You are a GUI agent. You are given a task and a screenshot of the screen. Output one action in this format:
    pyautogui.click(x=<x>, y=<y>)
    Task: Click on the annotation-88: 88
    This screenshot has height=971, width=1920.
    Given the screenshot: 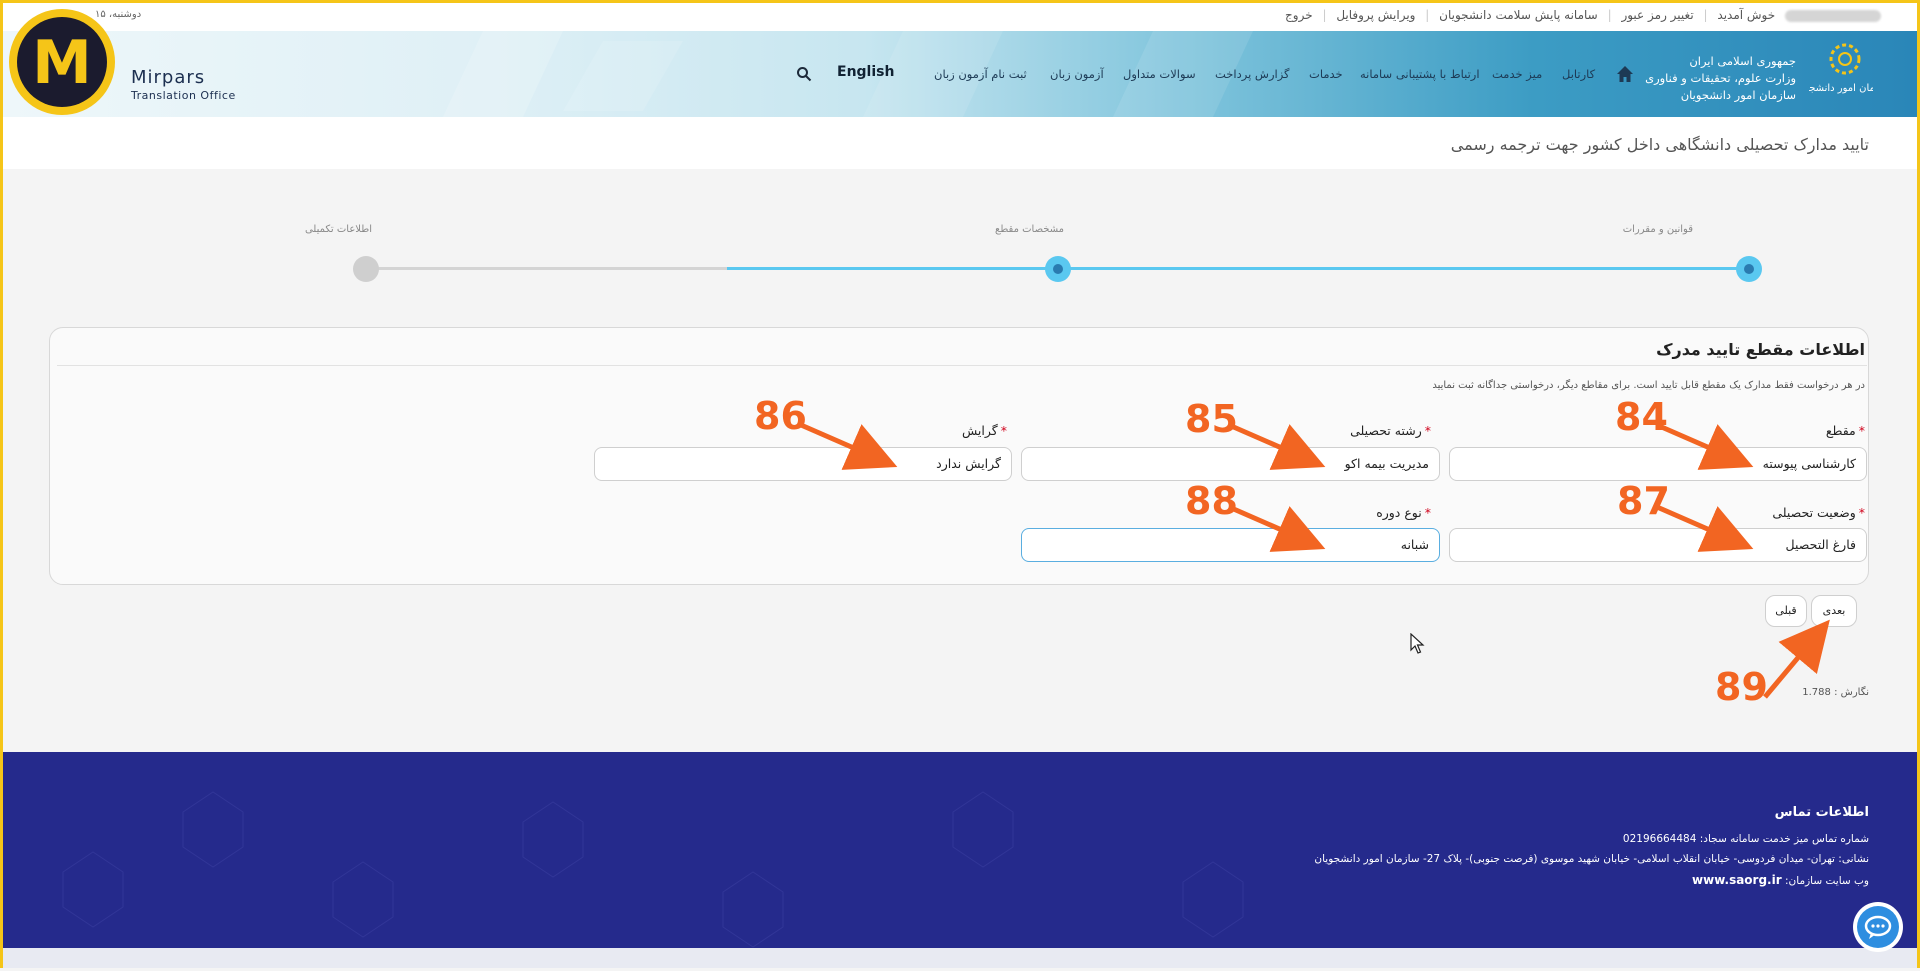 What is the action you would take?
    pyautogui.click(x=1211, y=501)
    